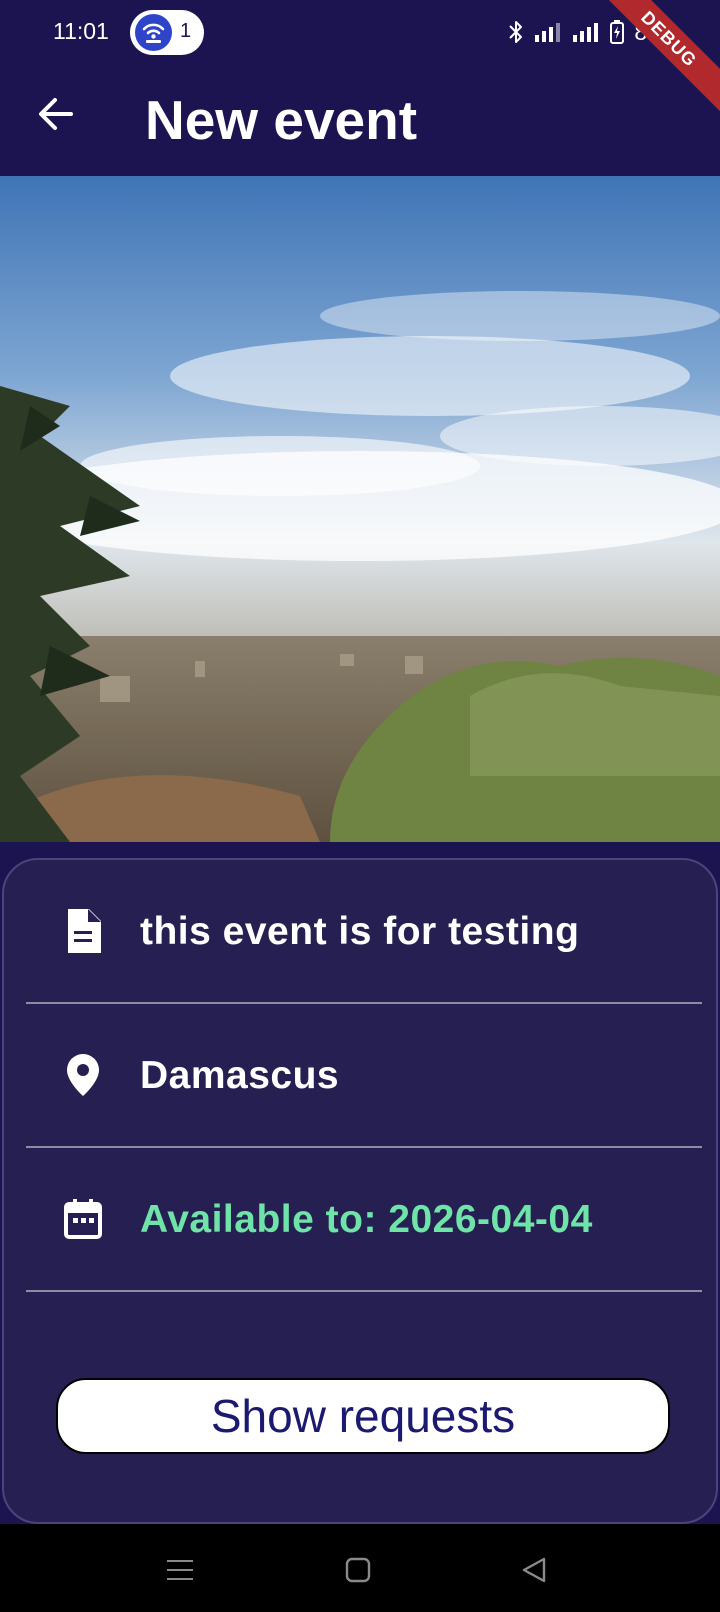  What do you see at coordinates (363, 1416) in the screenshot?
I see `show-requests-button: Show requests` at bounding box center [363, 1416].